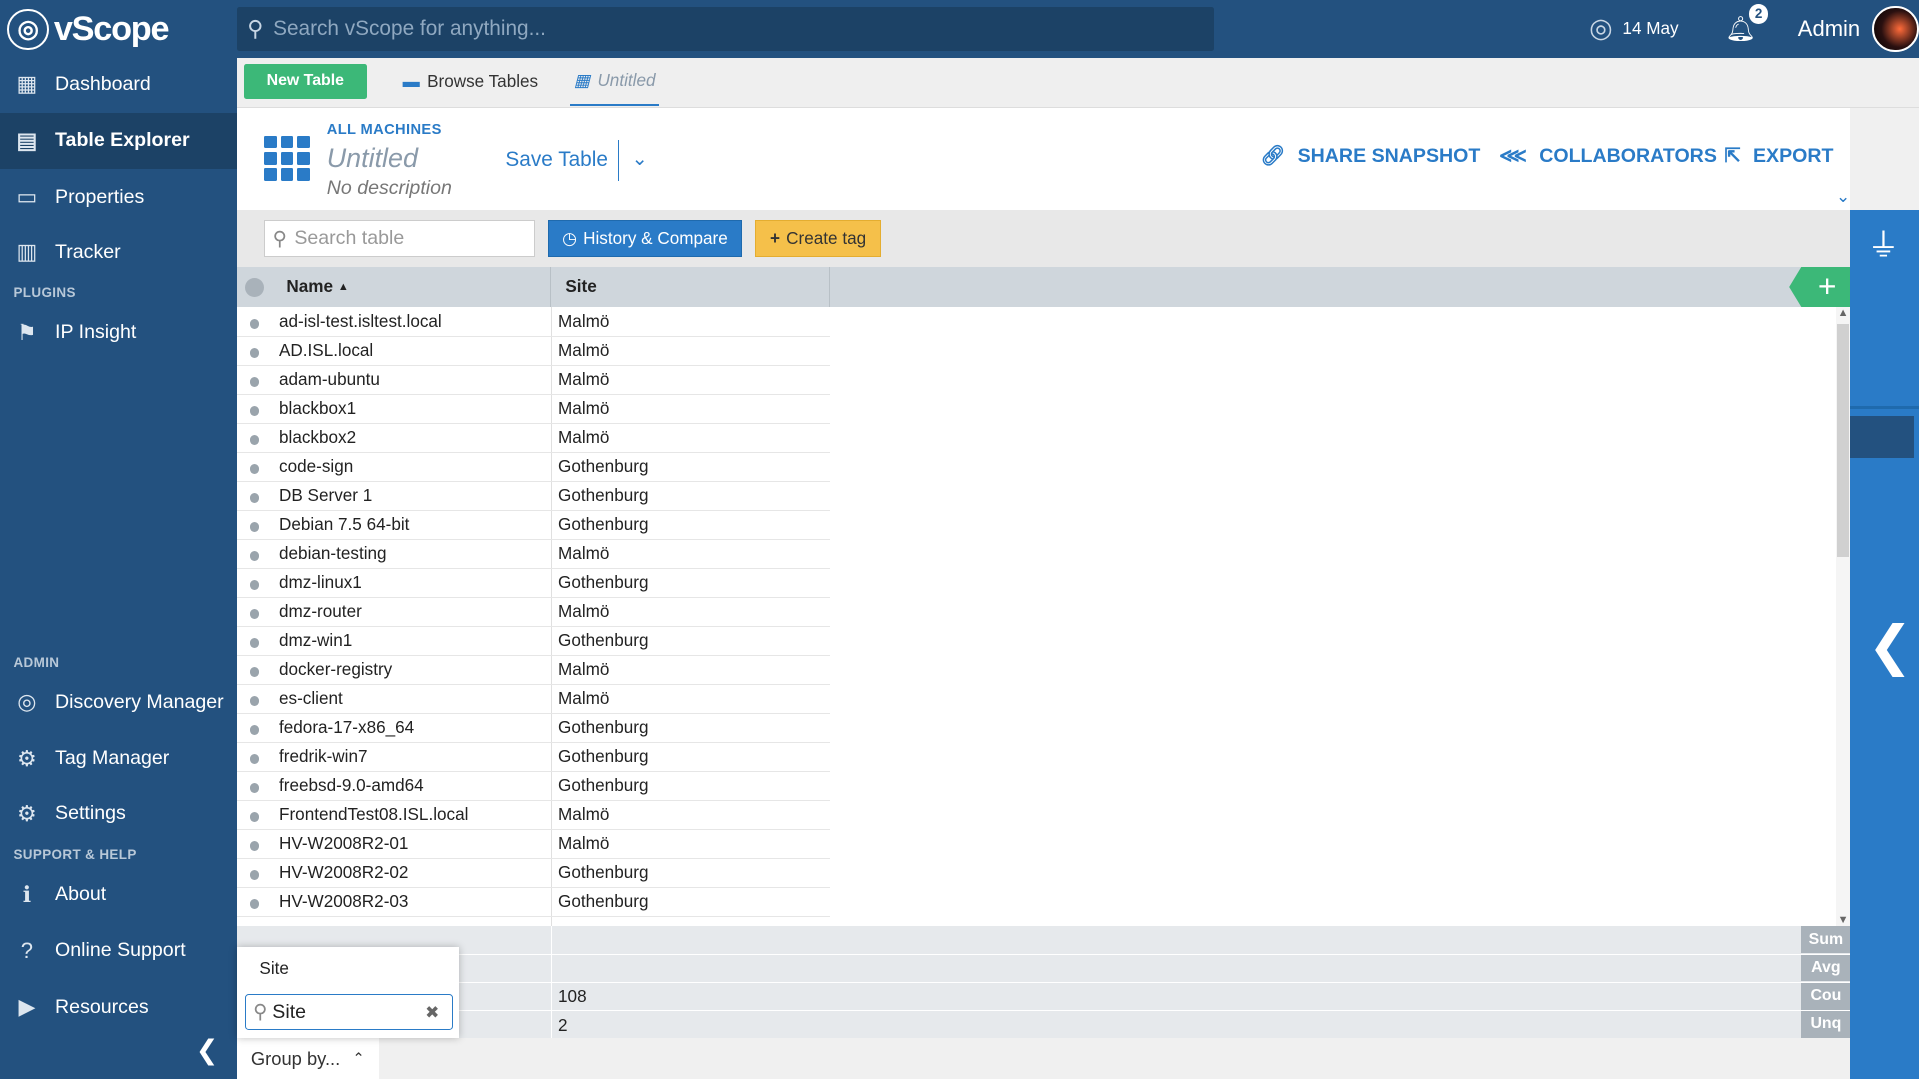 The width and height of the screenshot is (1919, 1079). I want to click on table-row: debian-testing Malmö, so click(533, 554).